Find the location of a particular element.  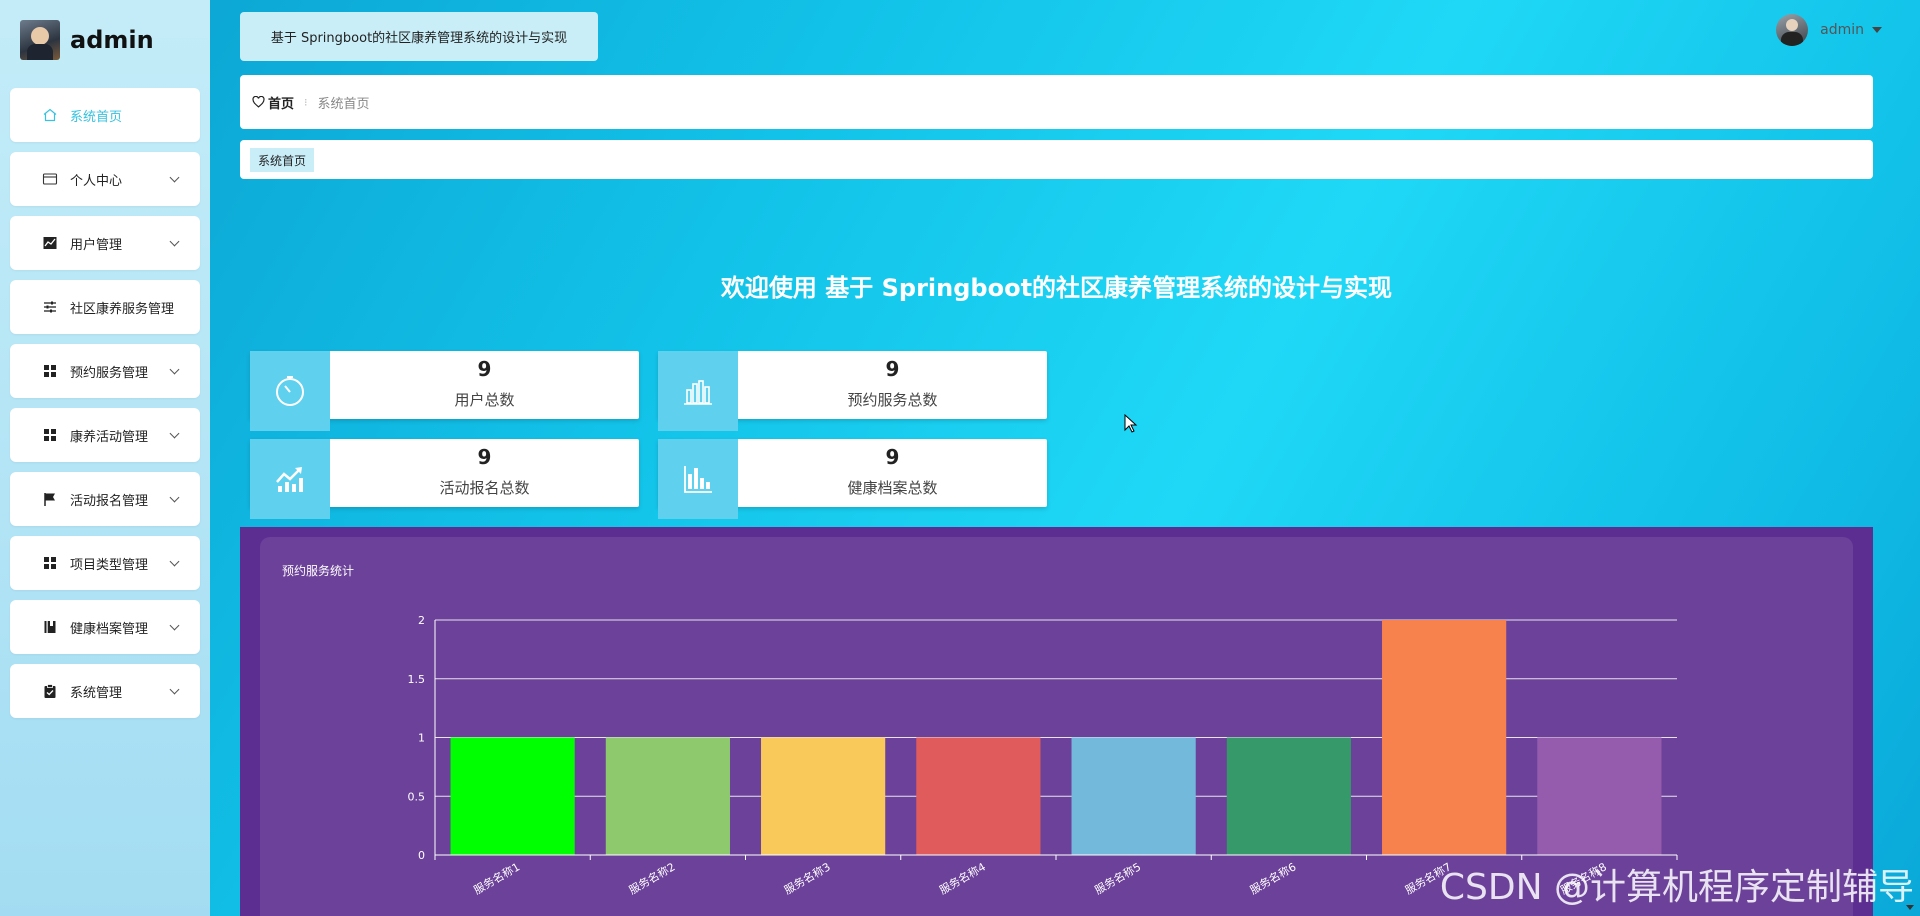

stat-card-registrations: 9 活动报名总数 is located at coordinates (444, 479).